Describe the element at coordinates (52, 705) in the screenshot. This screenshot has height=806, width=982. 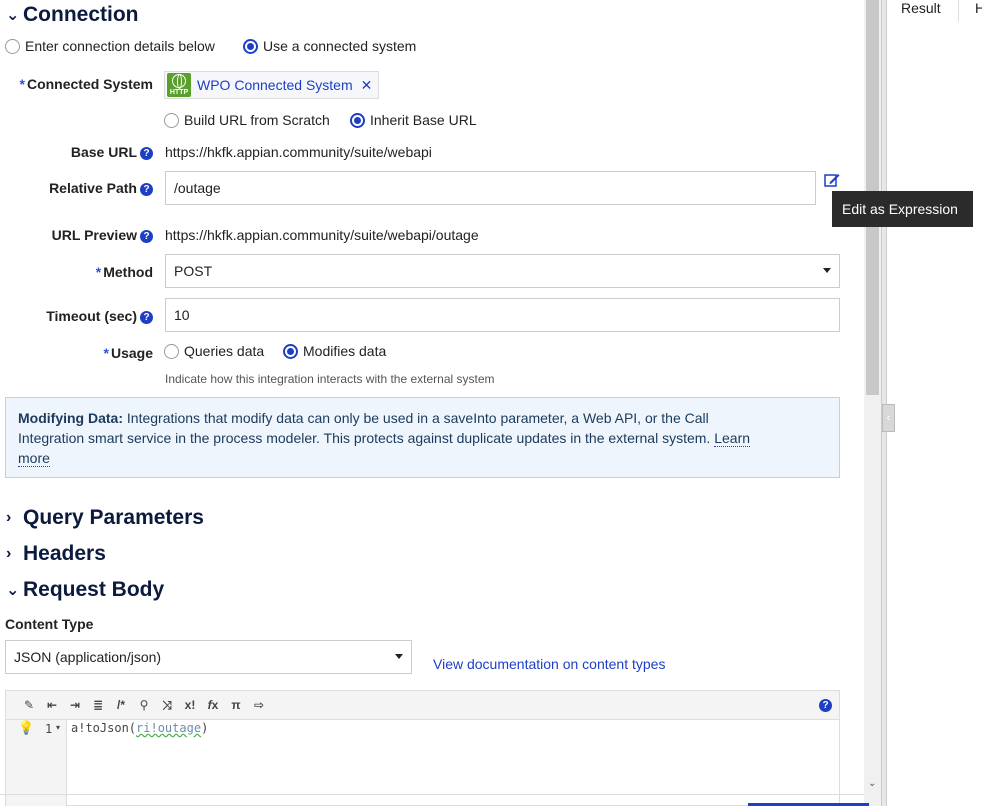
I see `outdent-icon: ⇤` at that location.